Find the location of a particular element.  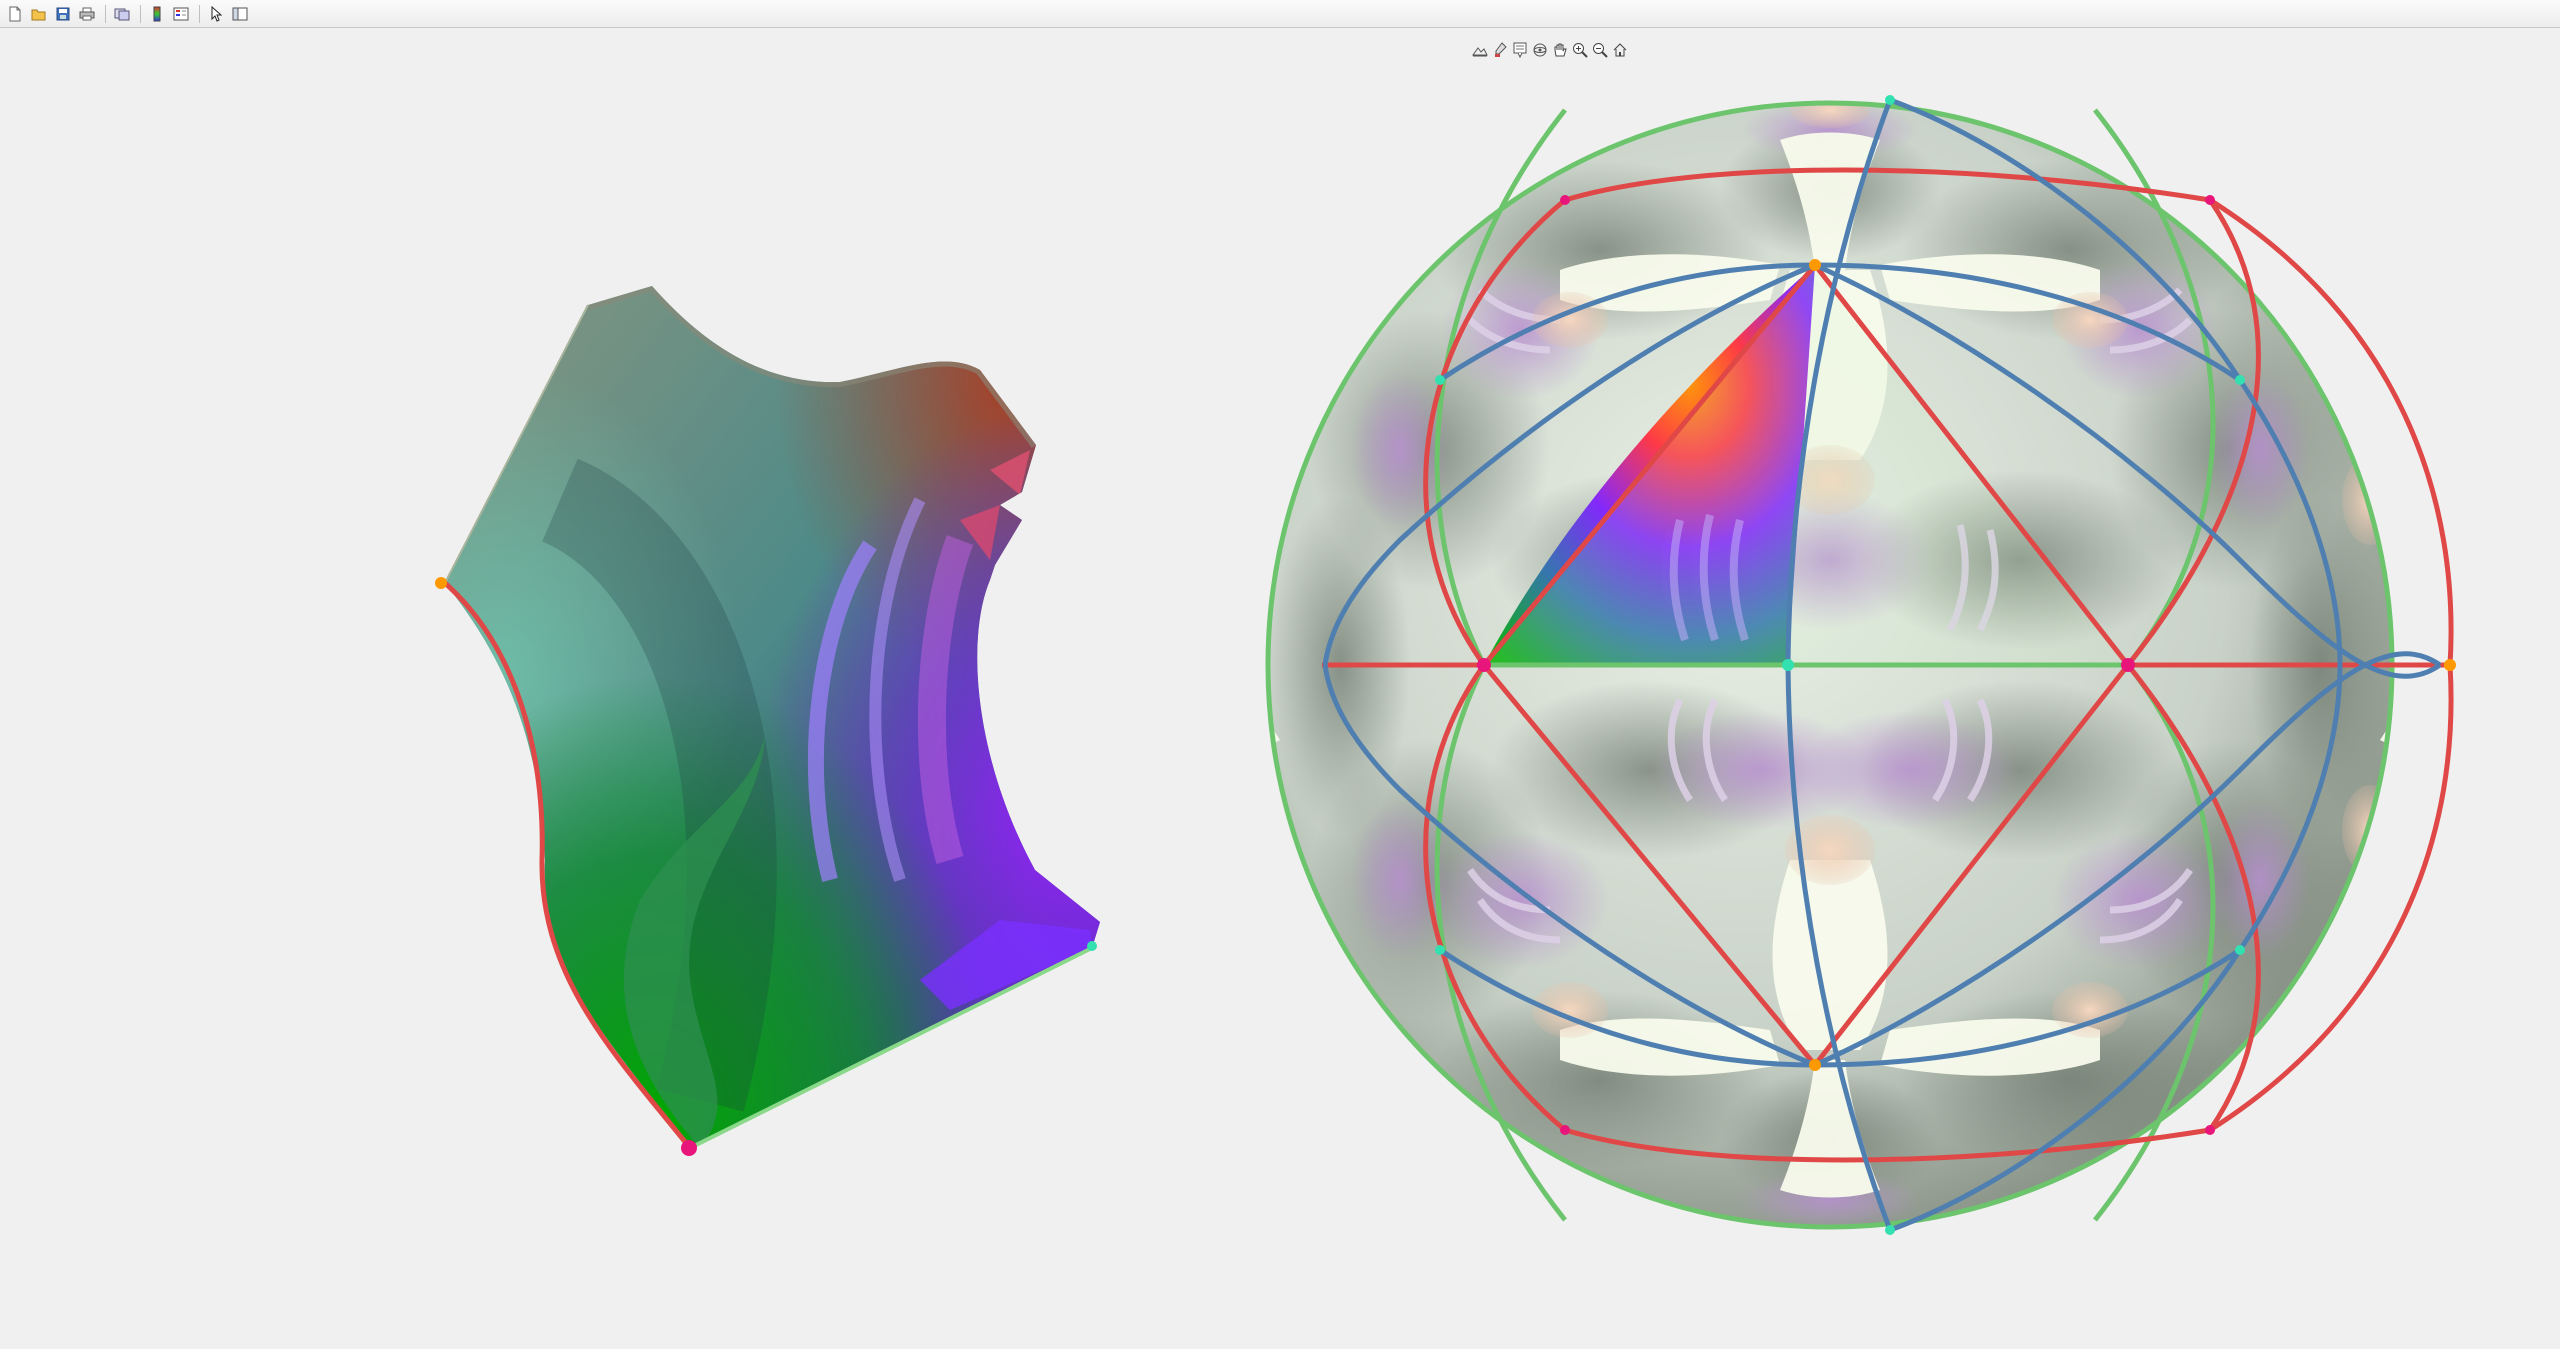

open-file-icon is located at coordinates (39, 14).